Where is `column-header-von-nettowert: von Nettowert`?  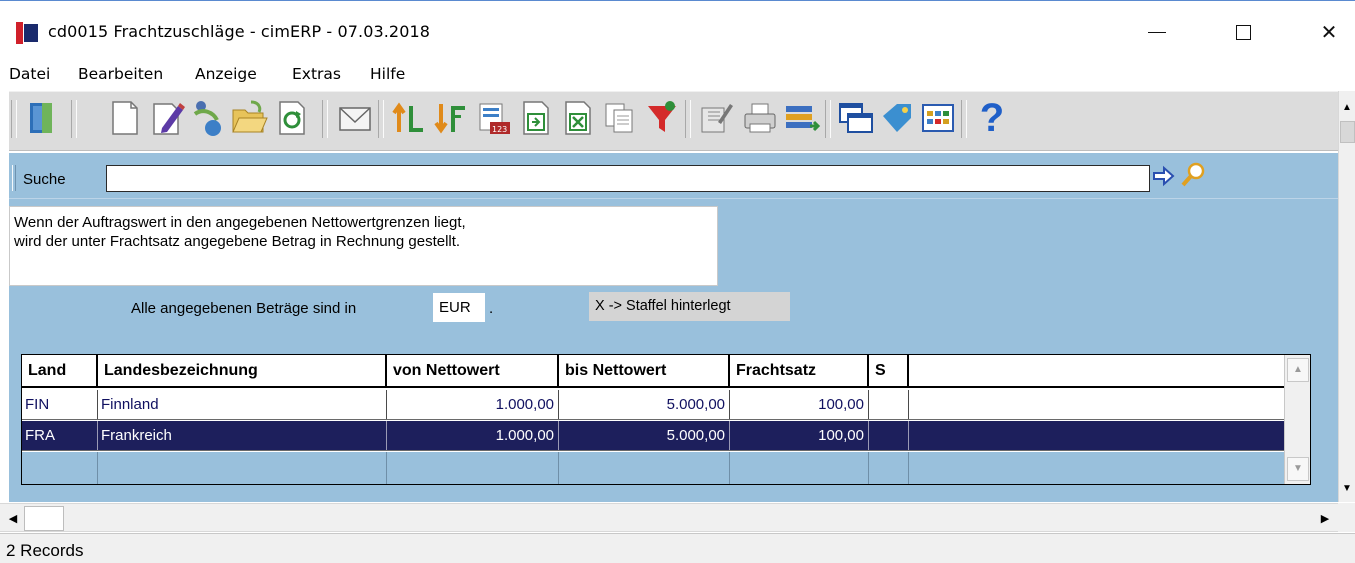 column-header-von-nettowert: von Nettowert is located at coordinates (473, 370).